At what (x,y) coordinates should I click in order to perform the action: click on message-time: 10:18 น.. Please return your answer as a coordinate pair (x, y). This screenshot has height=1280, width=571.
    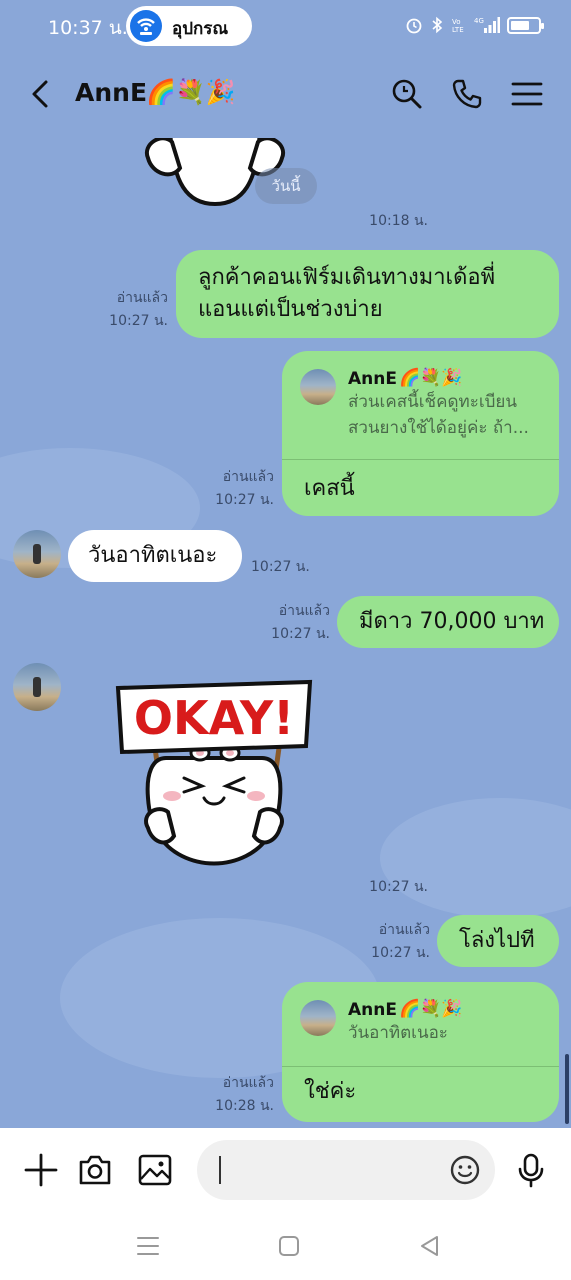
    Looking at the image, I should click on (398, 221).